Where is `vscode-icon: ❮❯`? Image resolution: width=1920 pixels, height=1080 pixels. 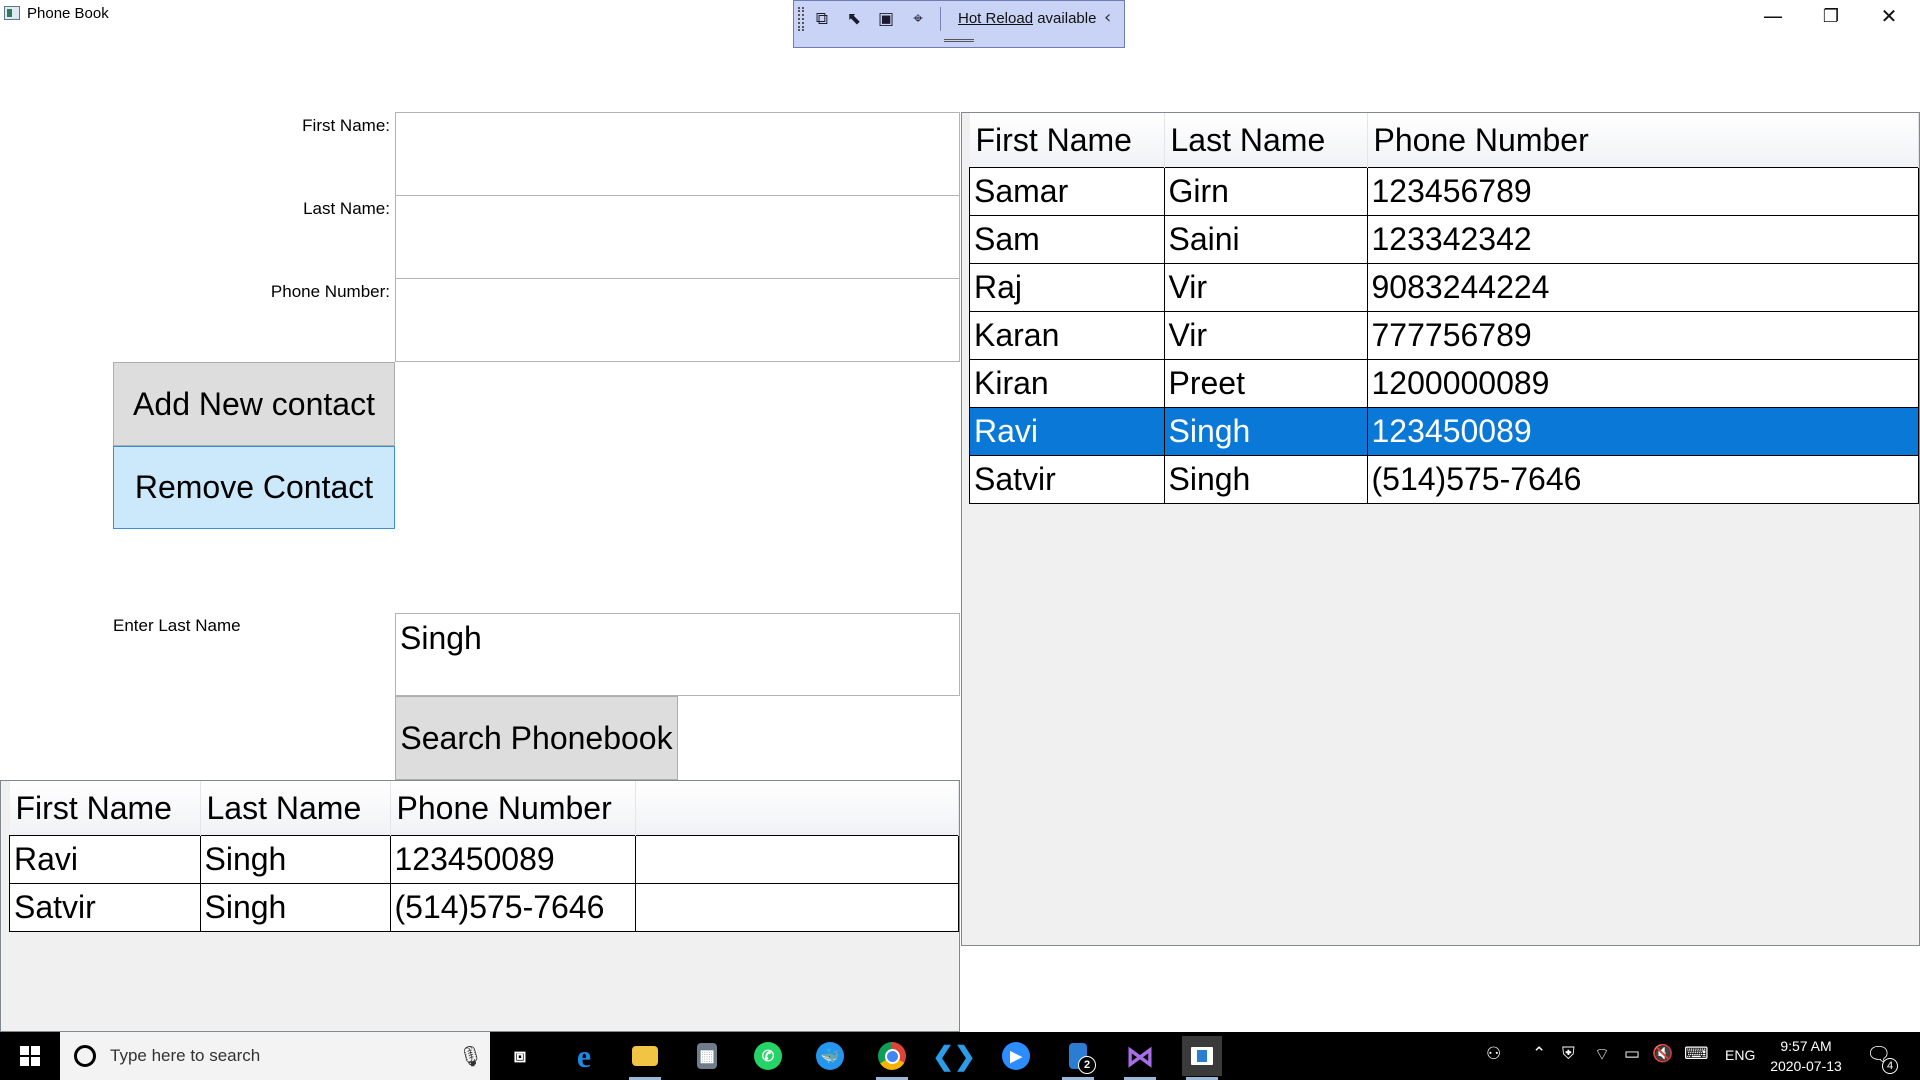
vscode-icon: ❮❯ is located at coordinates (954, 1056).